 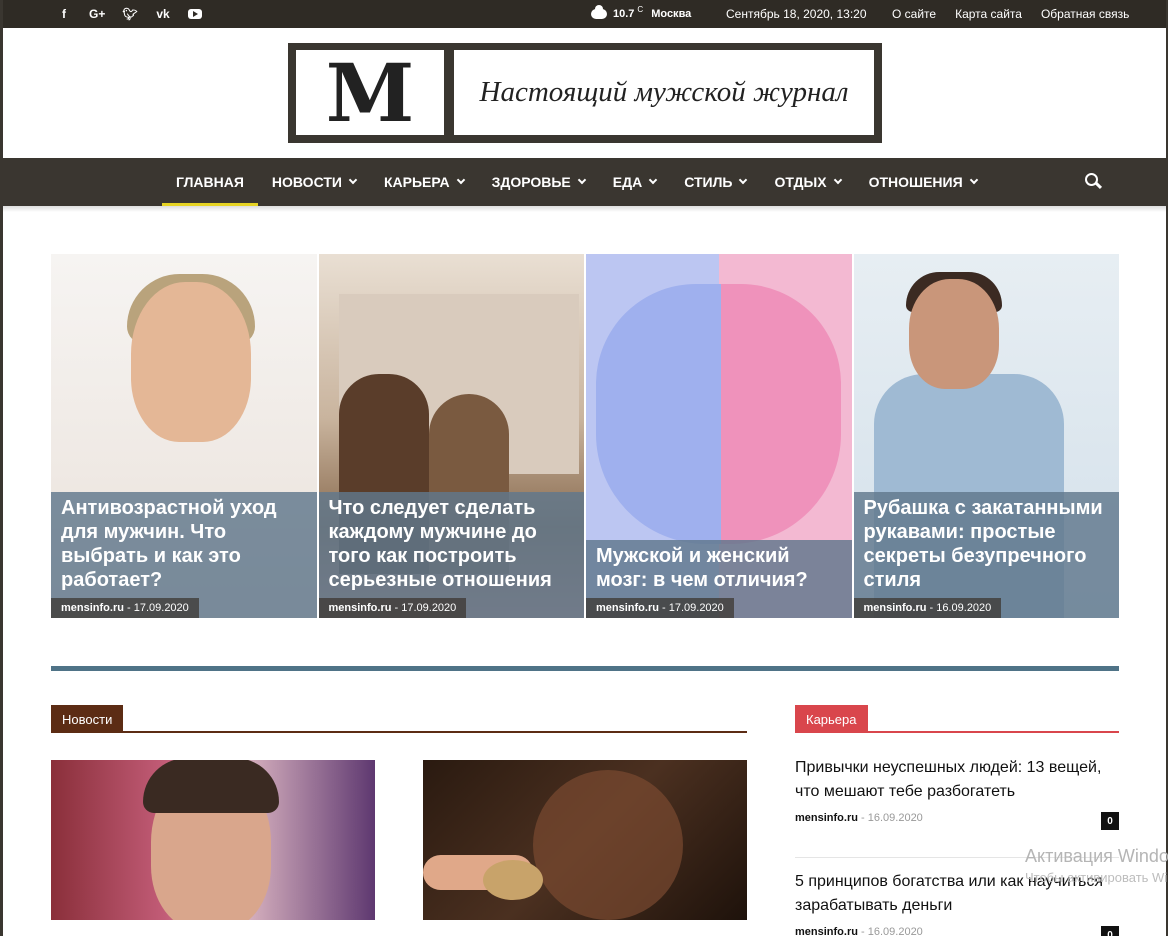 I want to click on news-block-line, so click(x=399, y=732).